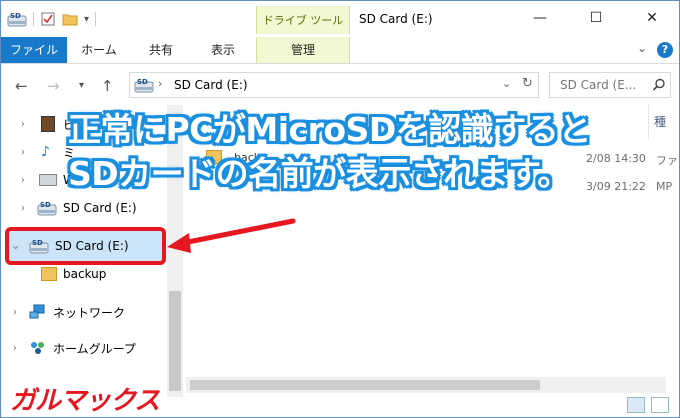 The image size is (680, 418). Describe the element at coordinates (85, 274) in the screenshot. I see `nav-item-label: backup` at that location.